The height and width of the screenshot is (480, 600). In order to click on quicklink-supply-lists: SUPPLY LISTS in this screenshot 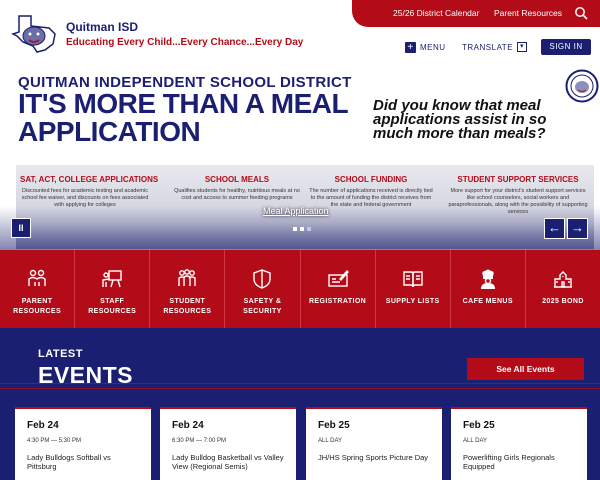, I will do `click(413, 289)`.